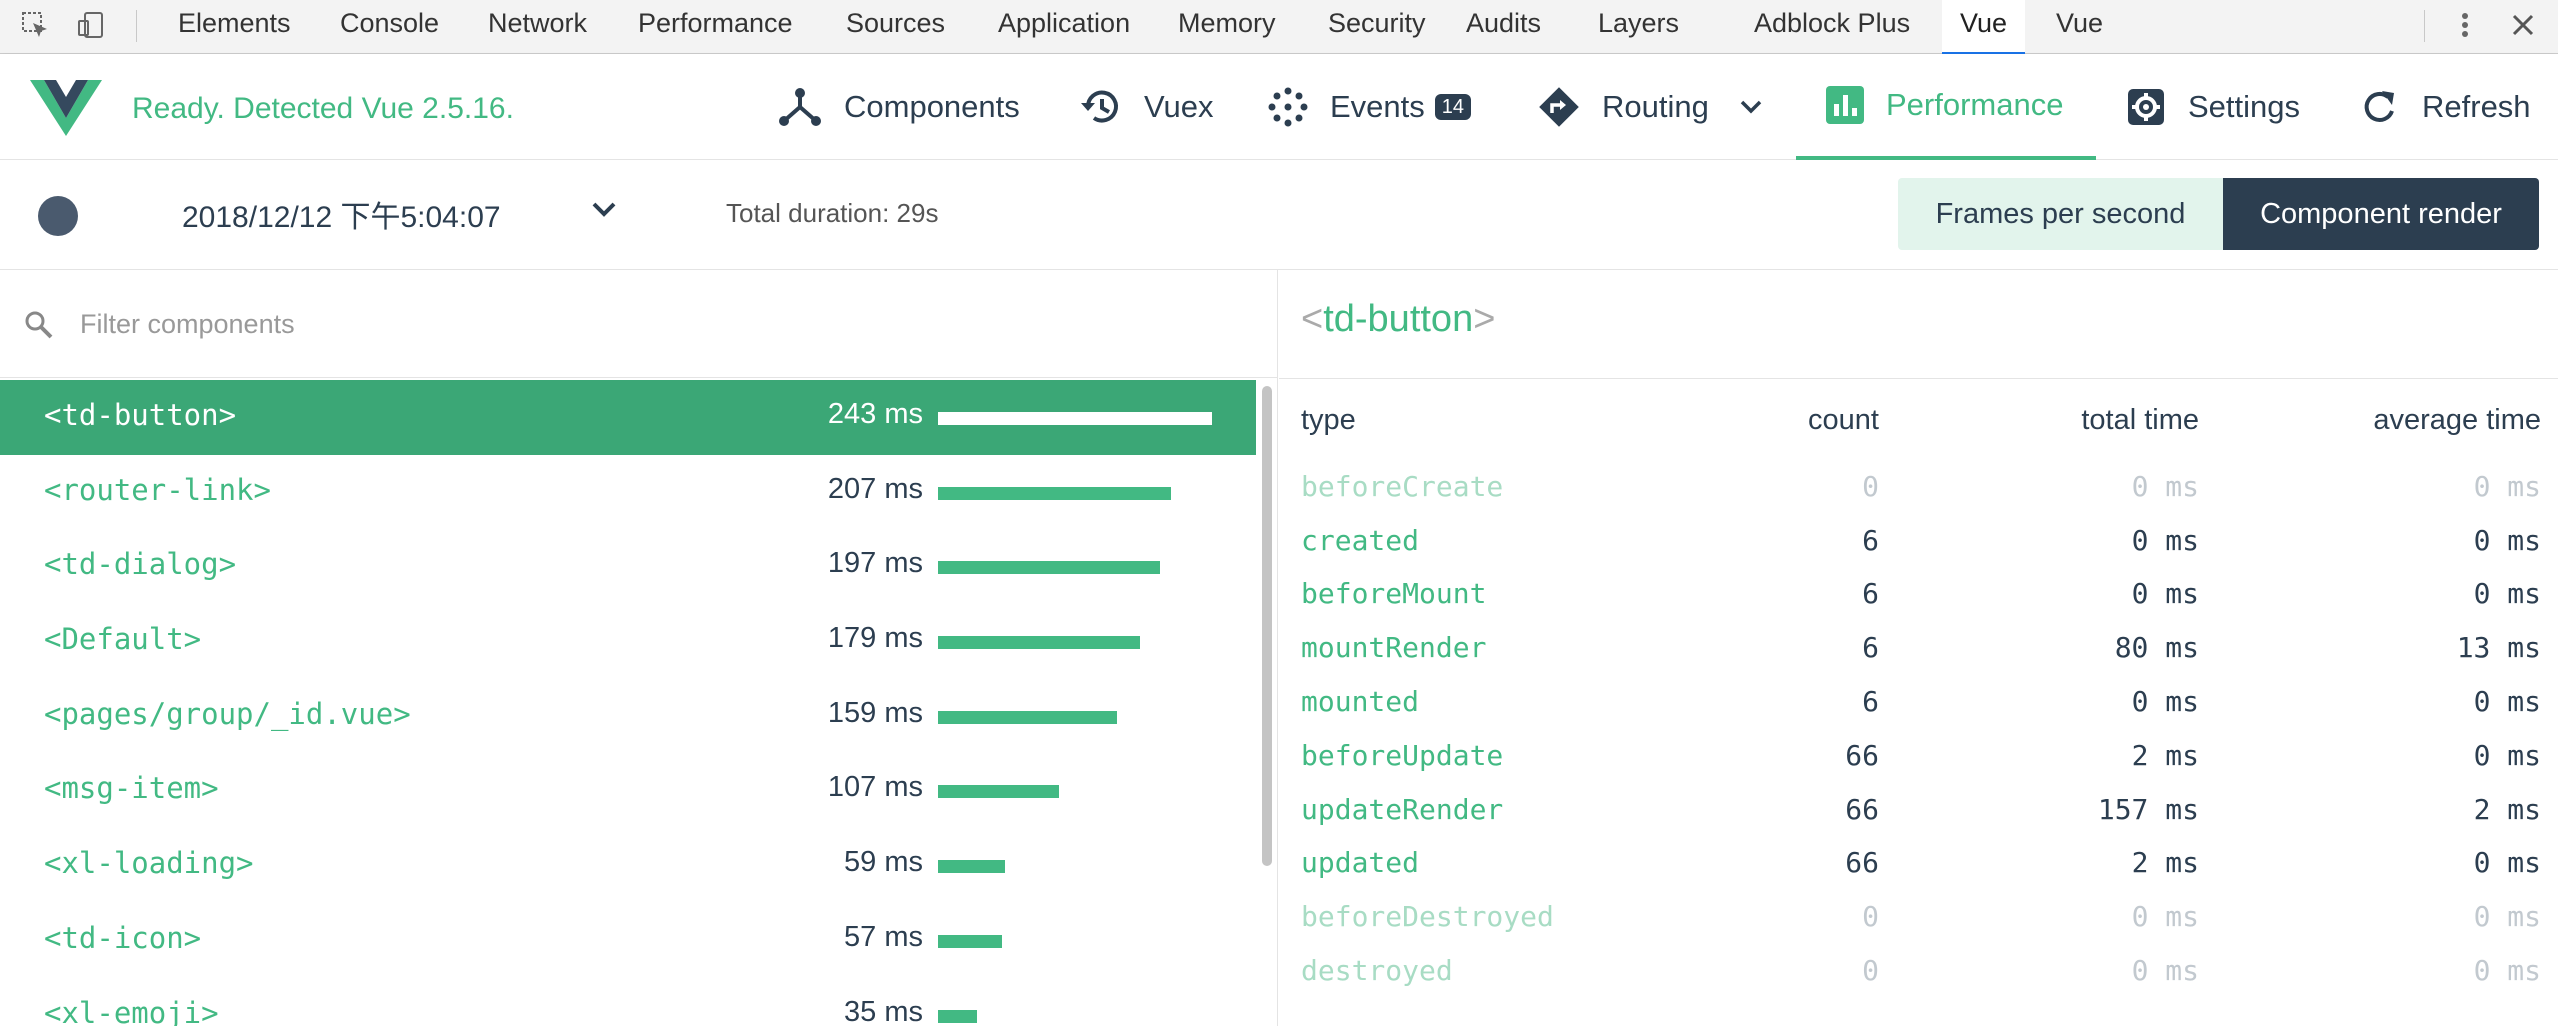  Describe the element at coordinates (1503, 27) in the screenshot. I see `devtools-tab: Audits` at that location.